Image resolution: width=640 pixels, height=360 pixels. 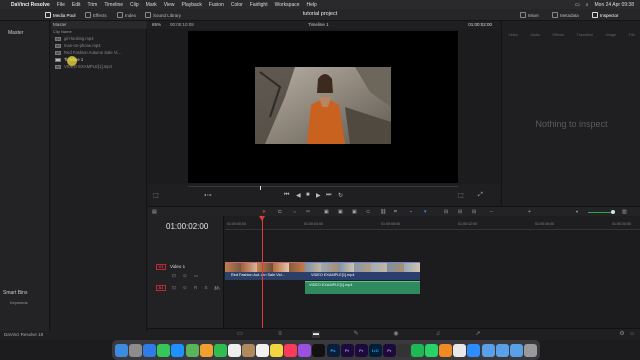 What do you see at coordinates (427, 212) in the screenshot?
I see `marker-icon: ▾` at bounding box center [427, 212].